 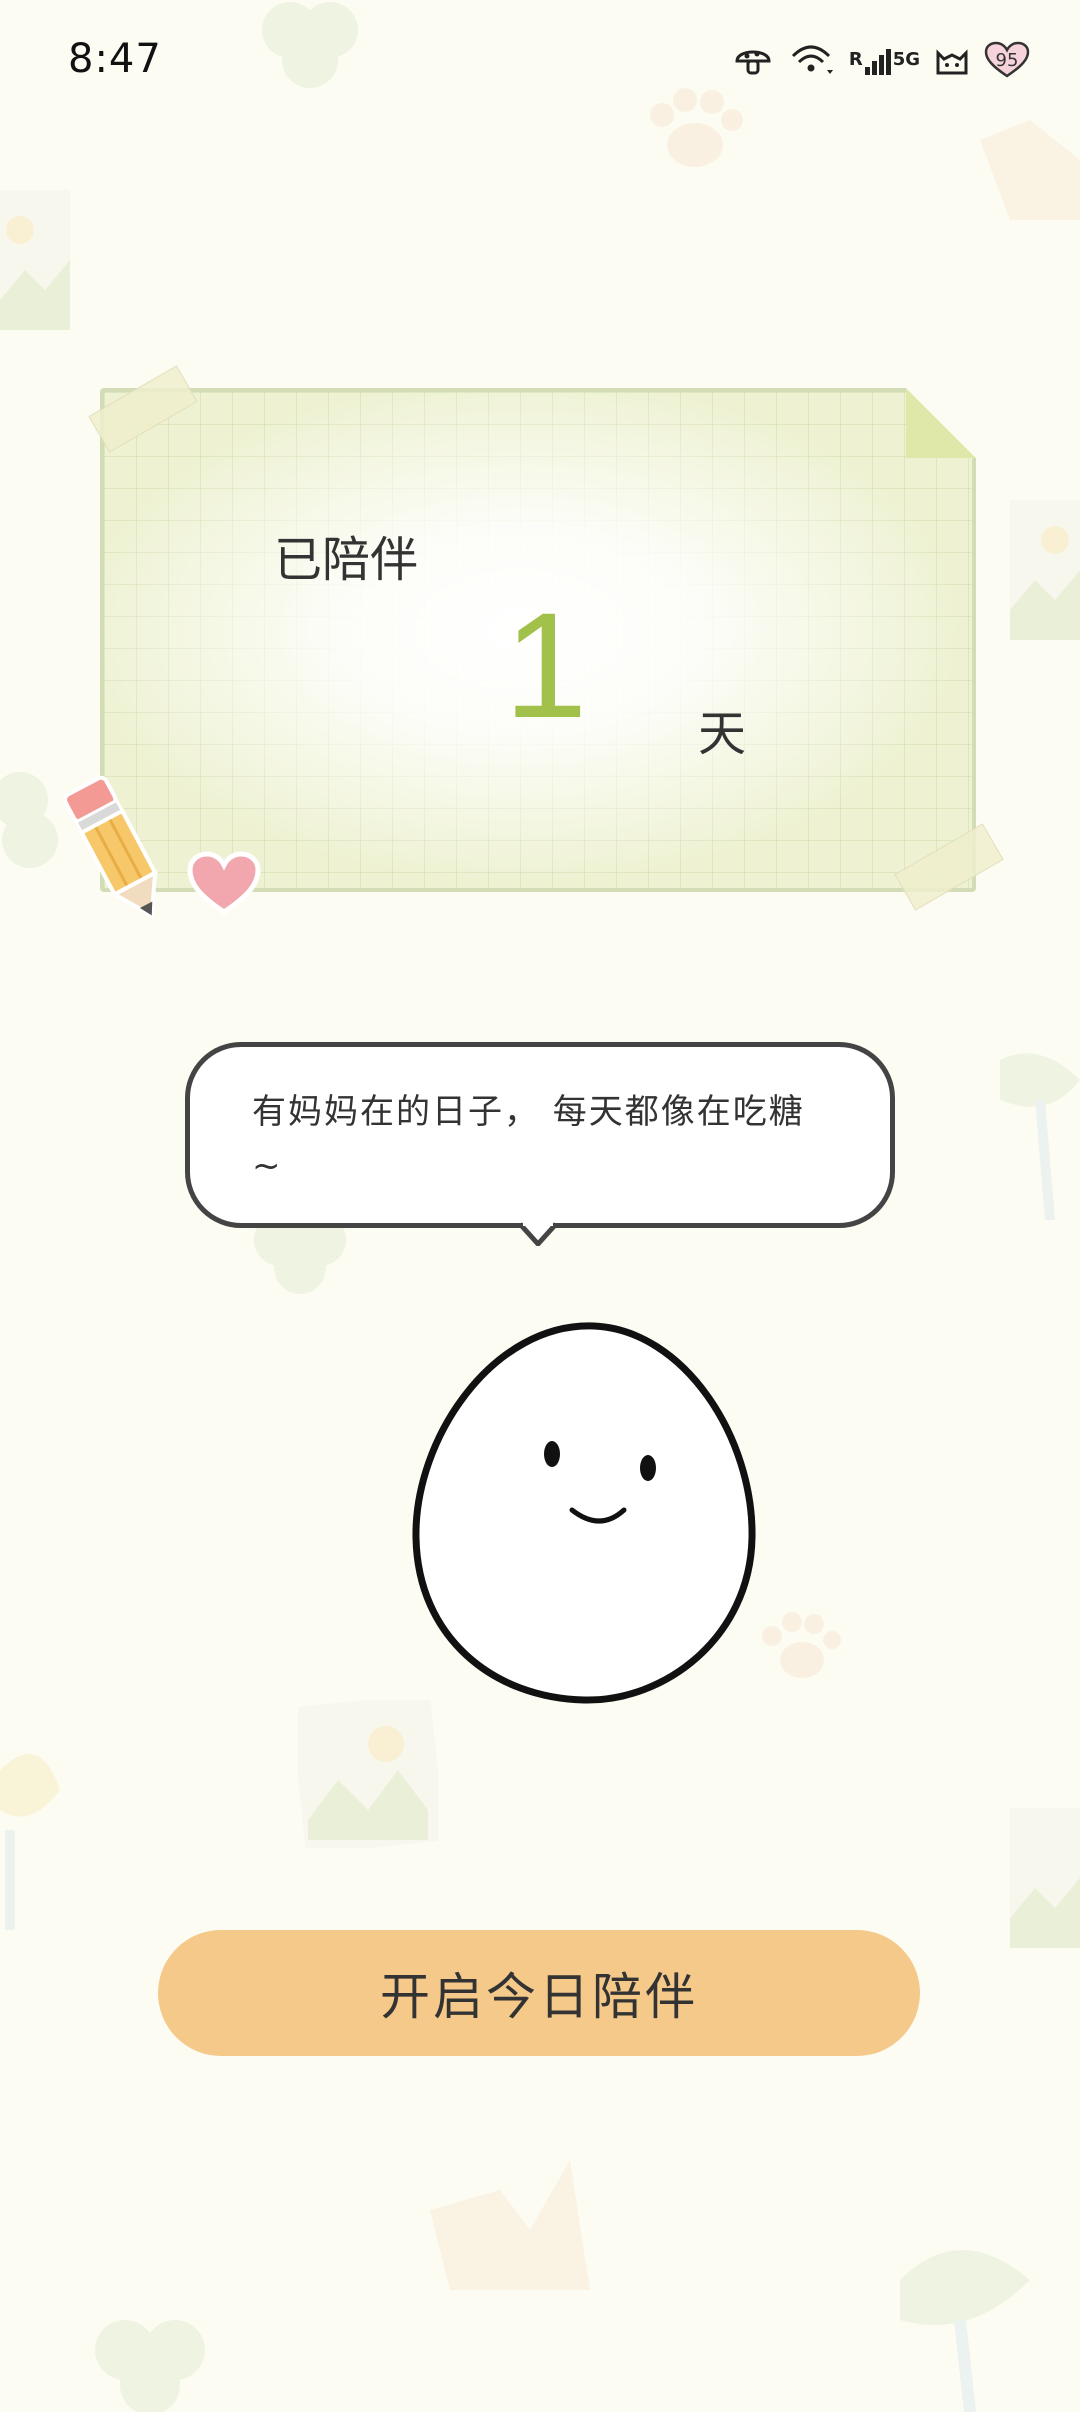 I want to click on network-label: 5G, so click(x=906, y=59).